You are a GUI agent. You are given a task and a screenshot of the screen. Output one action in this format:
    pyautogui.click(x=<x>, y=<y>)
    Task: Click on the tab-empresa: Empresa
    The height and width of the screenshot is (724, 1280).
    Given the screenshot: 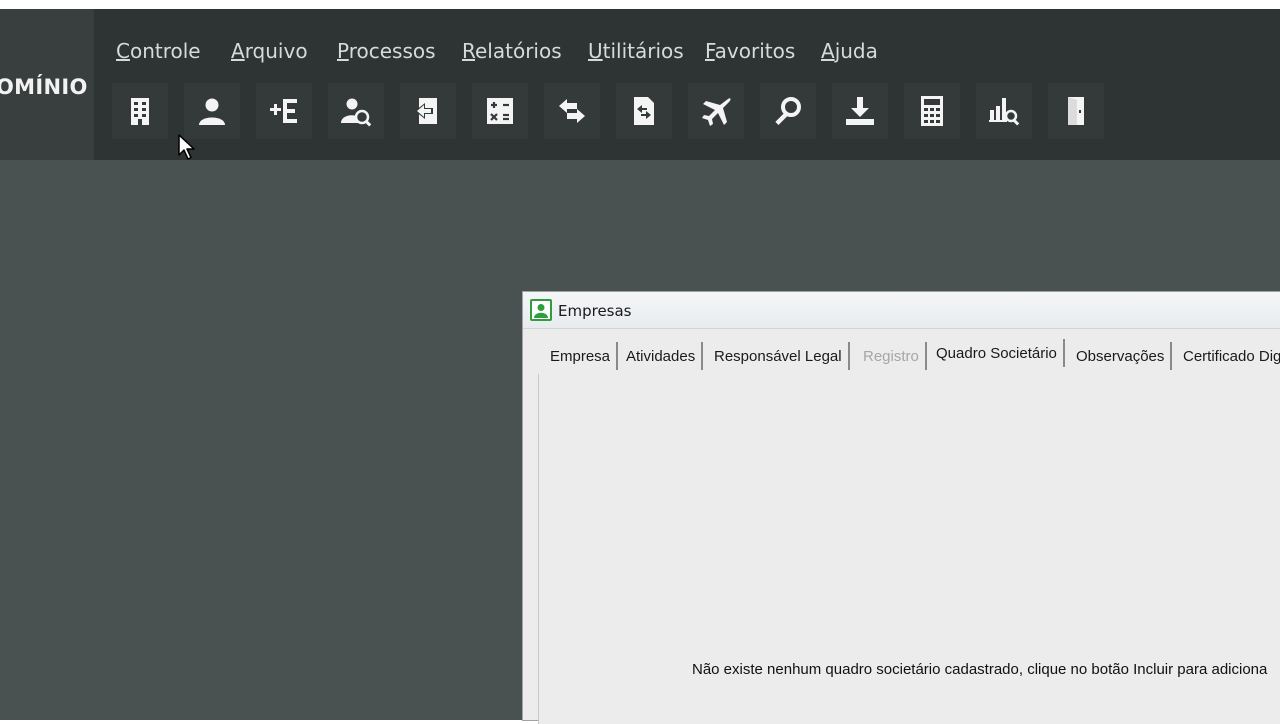 What is the action you would take?
    pyautogui.click(x=581, y=356)
    